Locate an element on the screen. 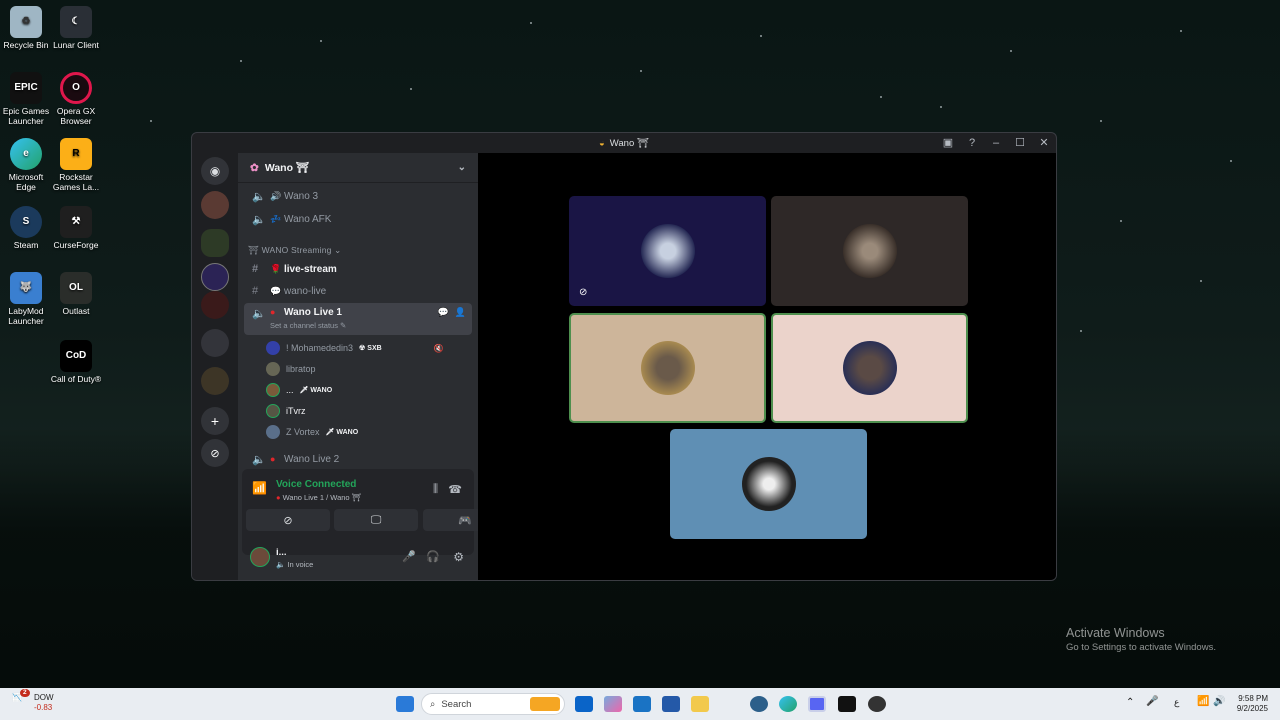 The width and height of the screenshot is (1280, 720). desktop-icon-steam: S Steam is located at coordinates (26, 228).